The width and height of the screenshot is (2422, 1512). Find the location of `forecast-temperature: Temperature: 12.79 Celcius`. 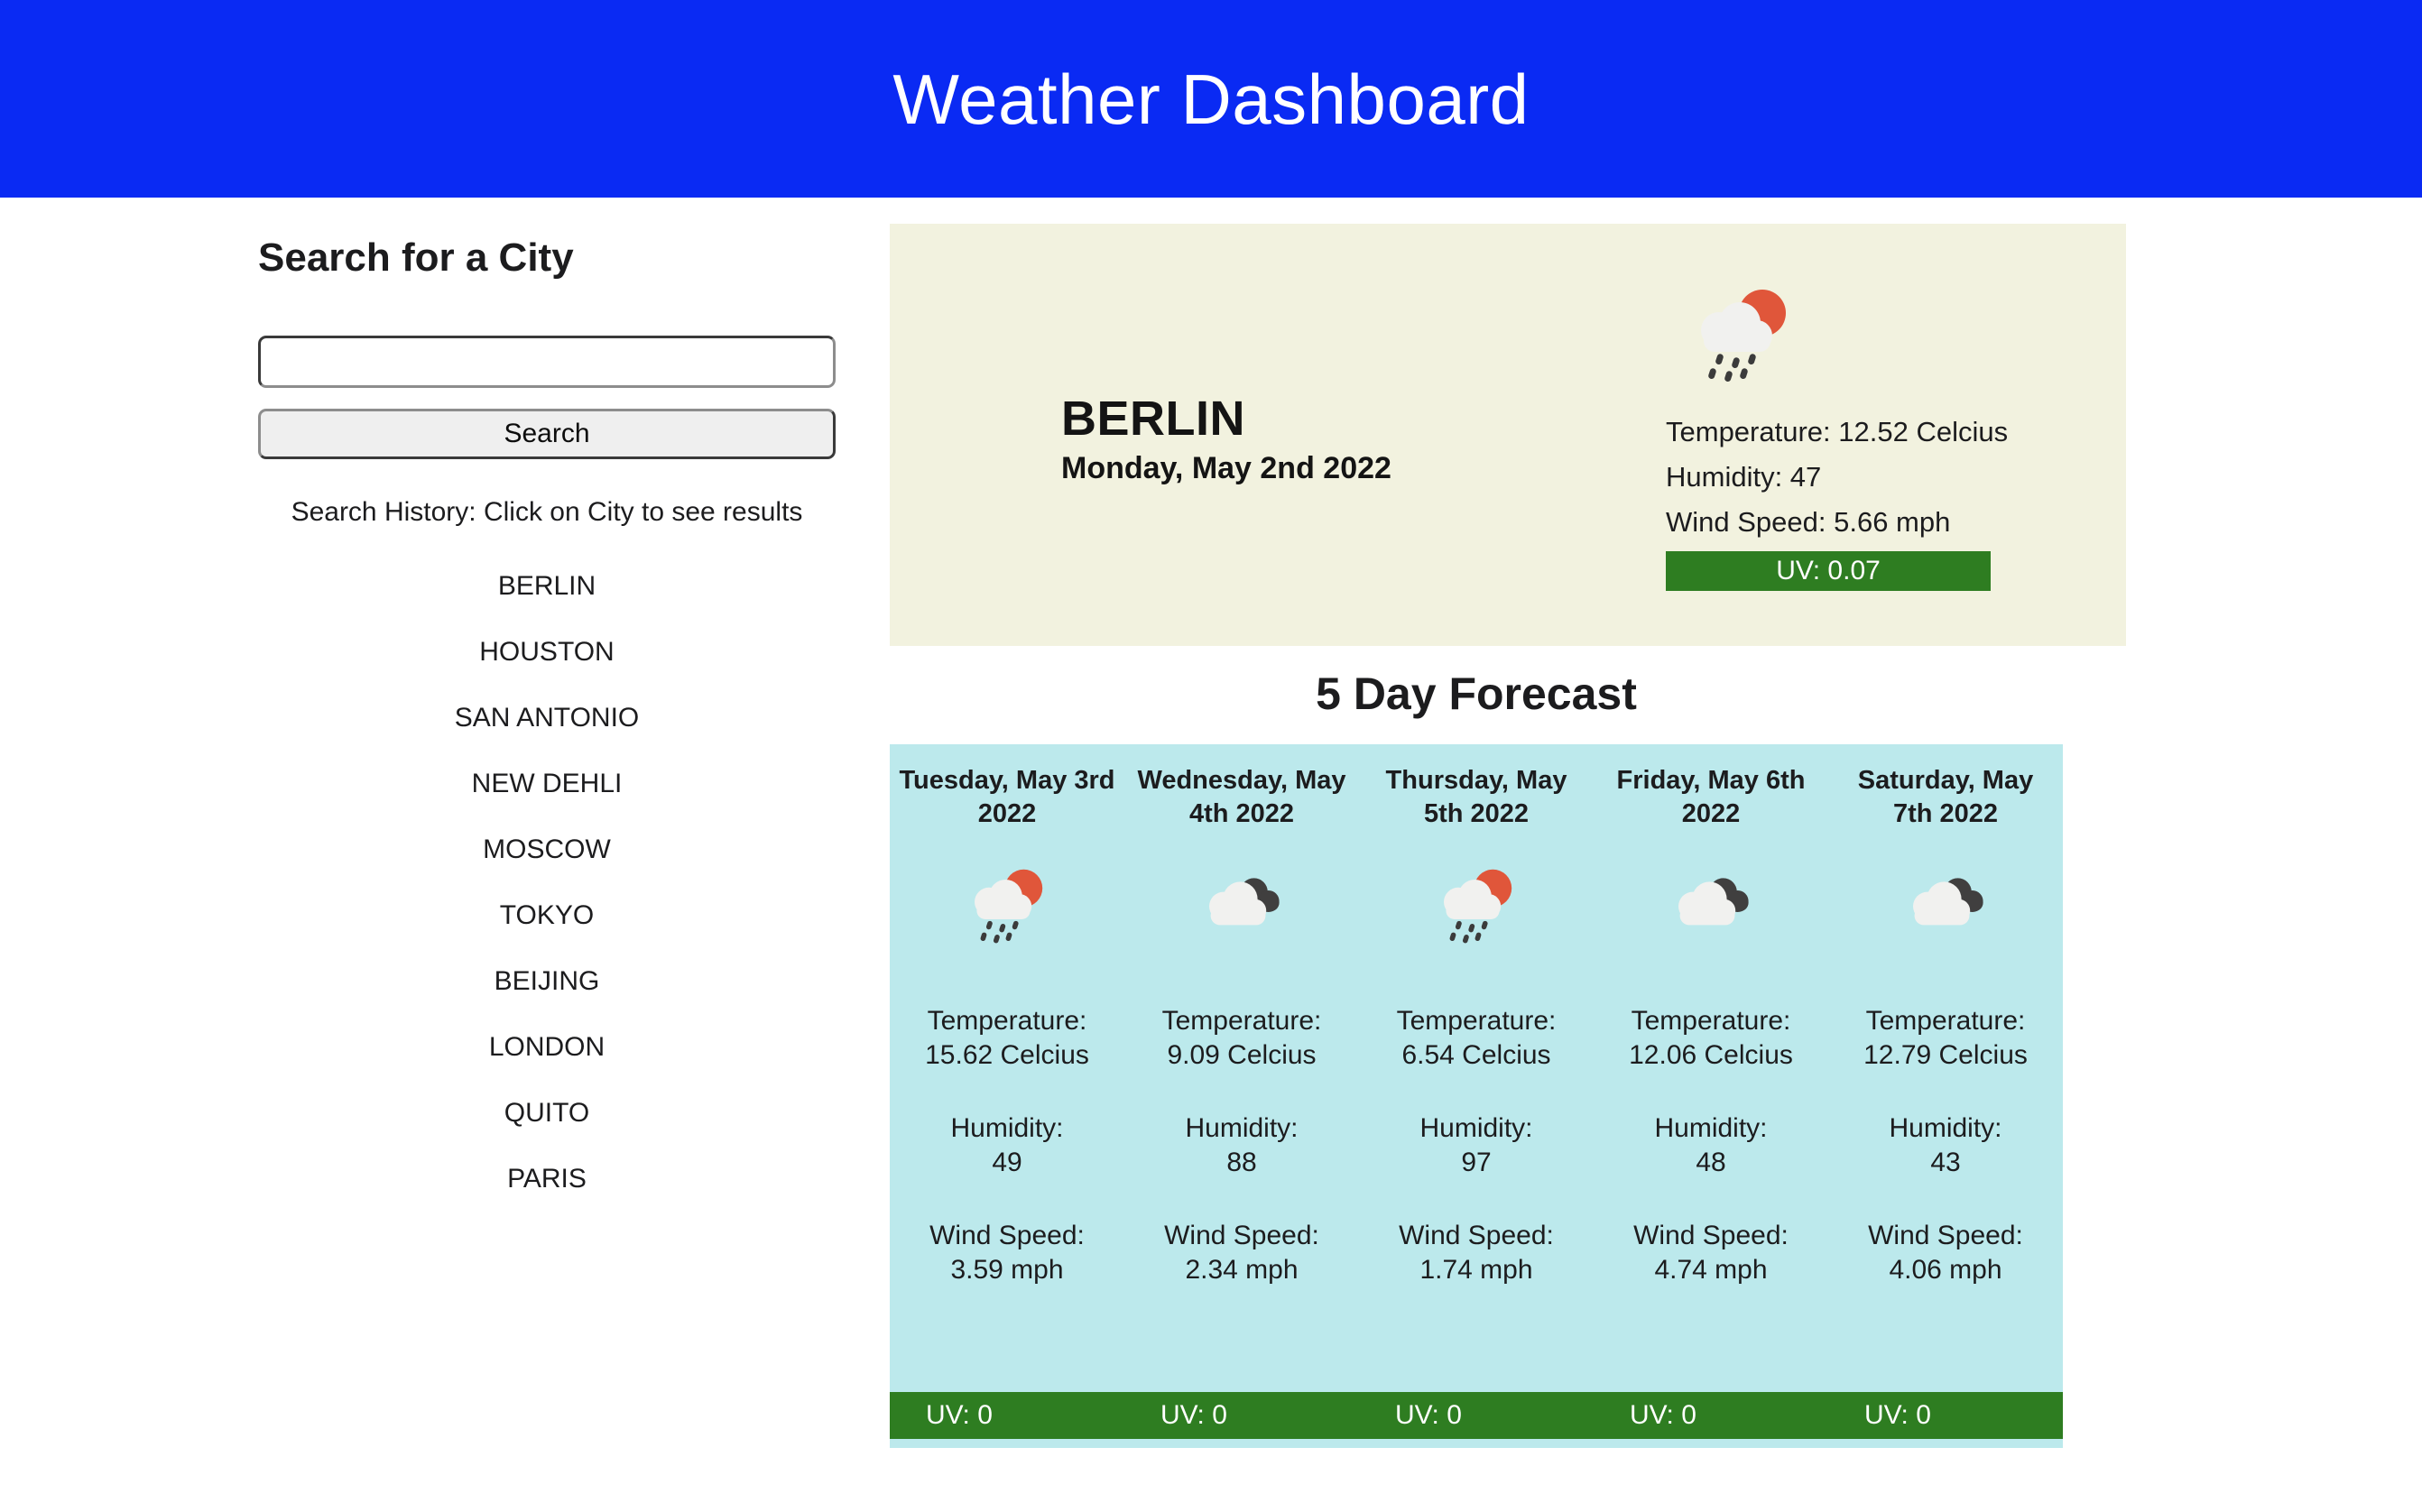

forecast-temperature: Temperature: 12.79 Celcius is located at coordinates (1946, 1039).